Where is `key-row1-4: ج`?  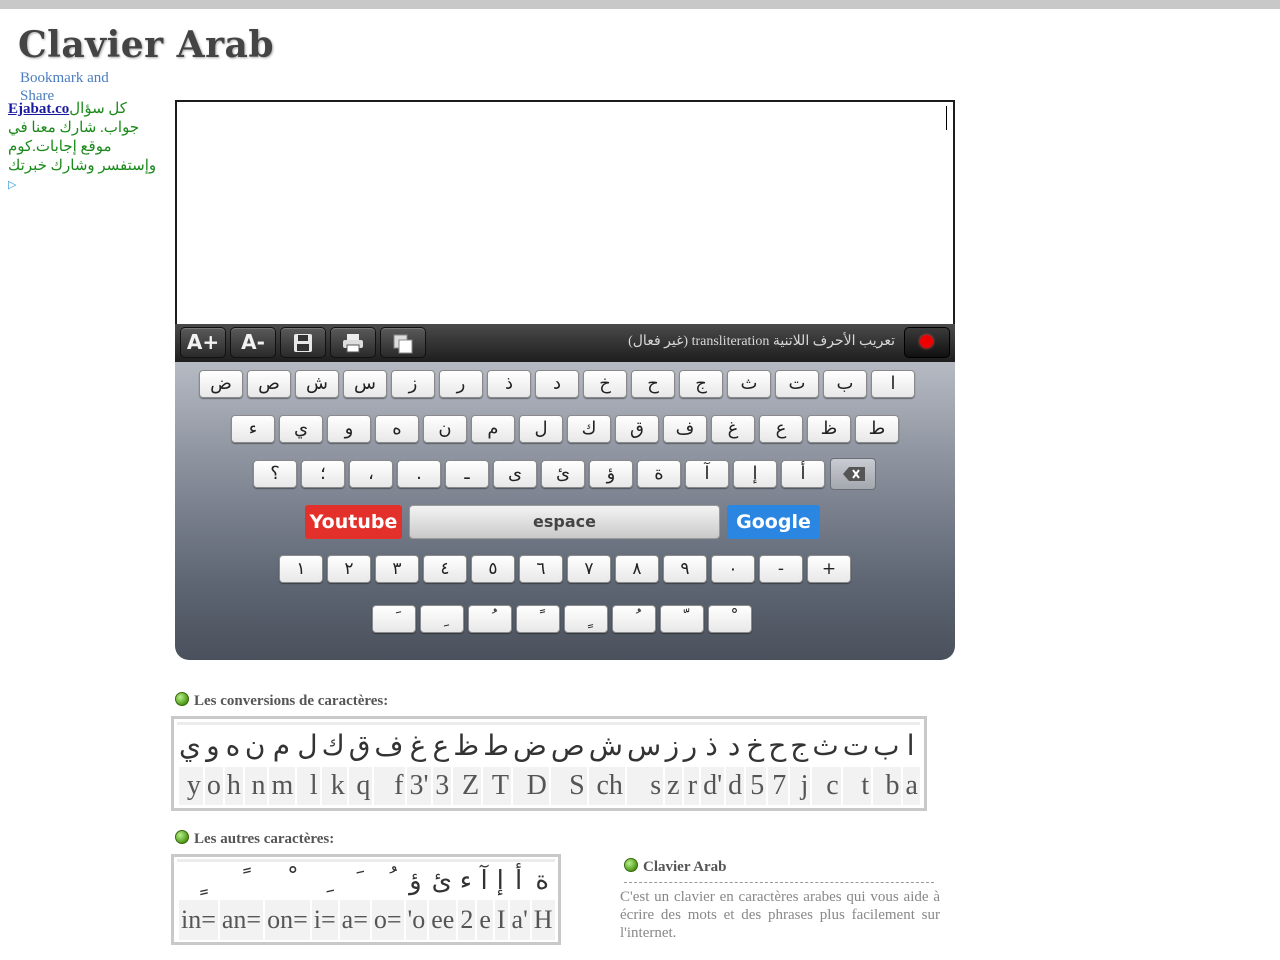 key-row1-4: ج is located at coordinates (701, 384).